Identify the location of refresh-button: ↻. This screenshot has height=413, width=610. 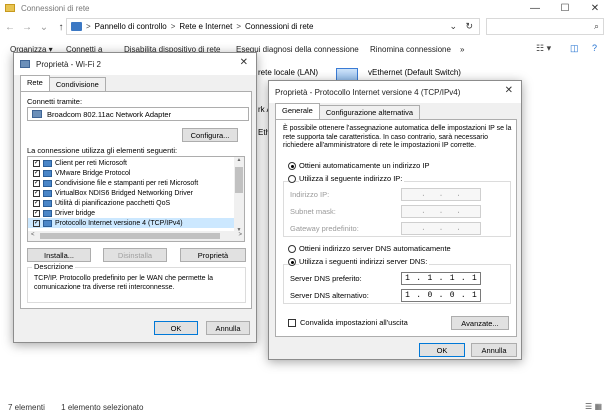
(469, 26).